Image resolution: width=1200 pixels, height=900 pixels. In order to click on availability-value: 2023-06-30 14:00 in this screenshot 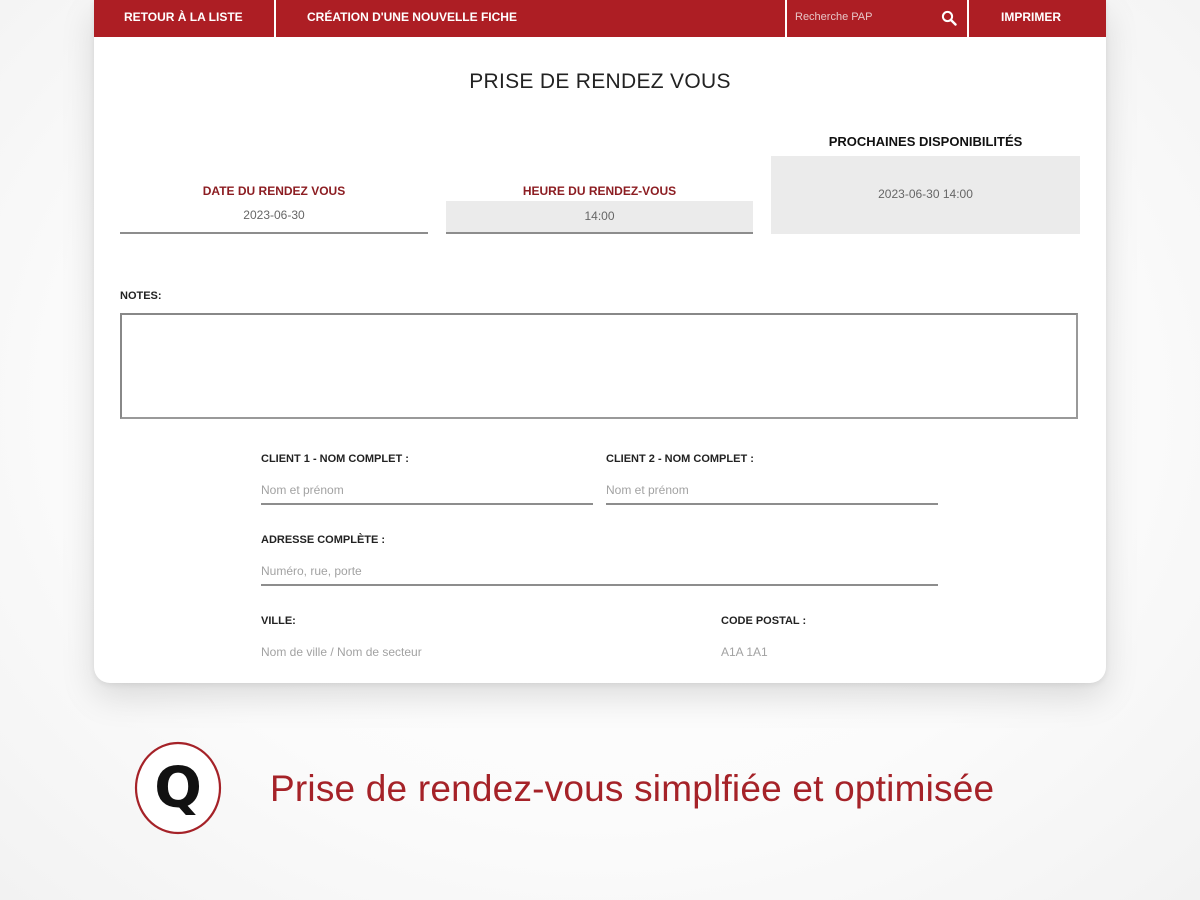, I will do `click(925, 194)`.